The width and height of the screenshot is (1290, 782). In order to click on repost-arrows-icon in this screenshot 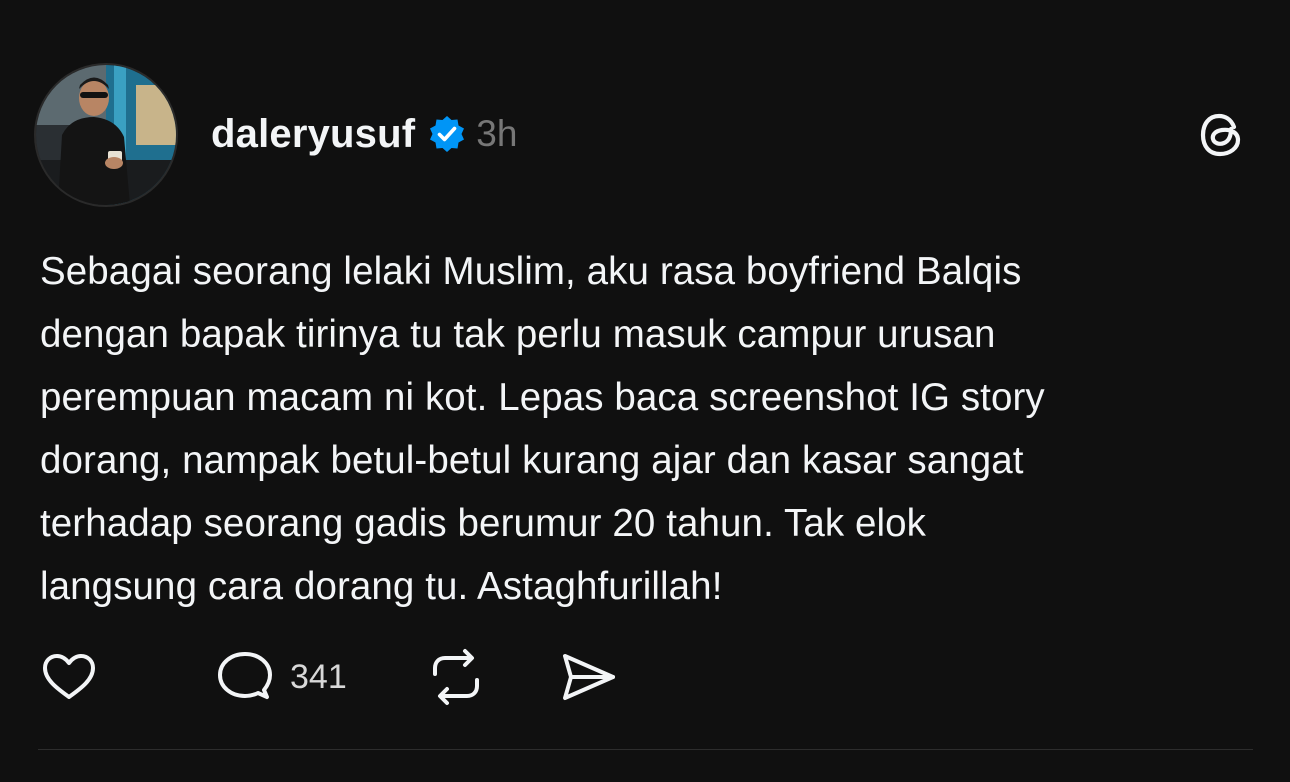, I will do `click(455, 677)`.